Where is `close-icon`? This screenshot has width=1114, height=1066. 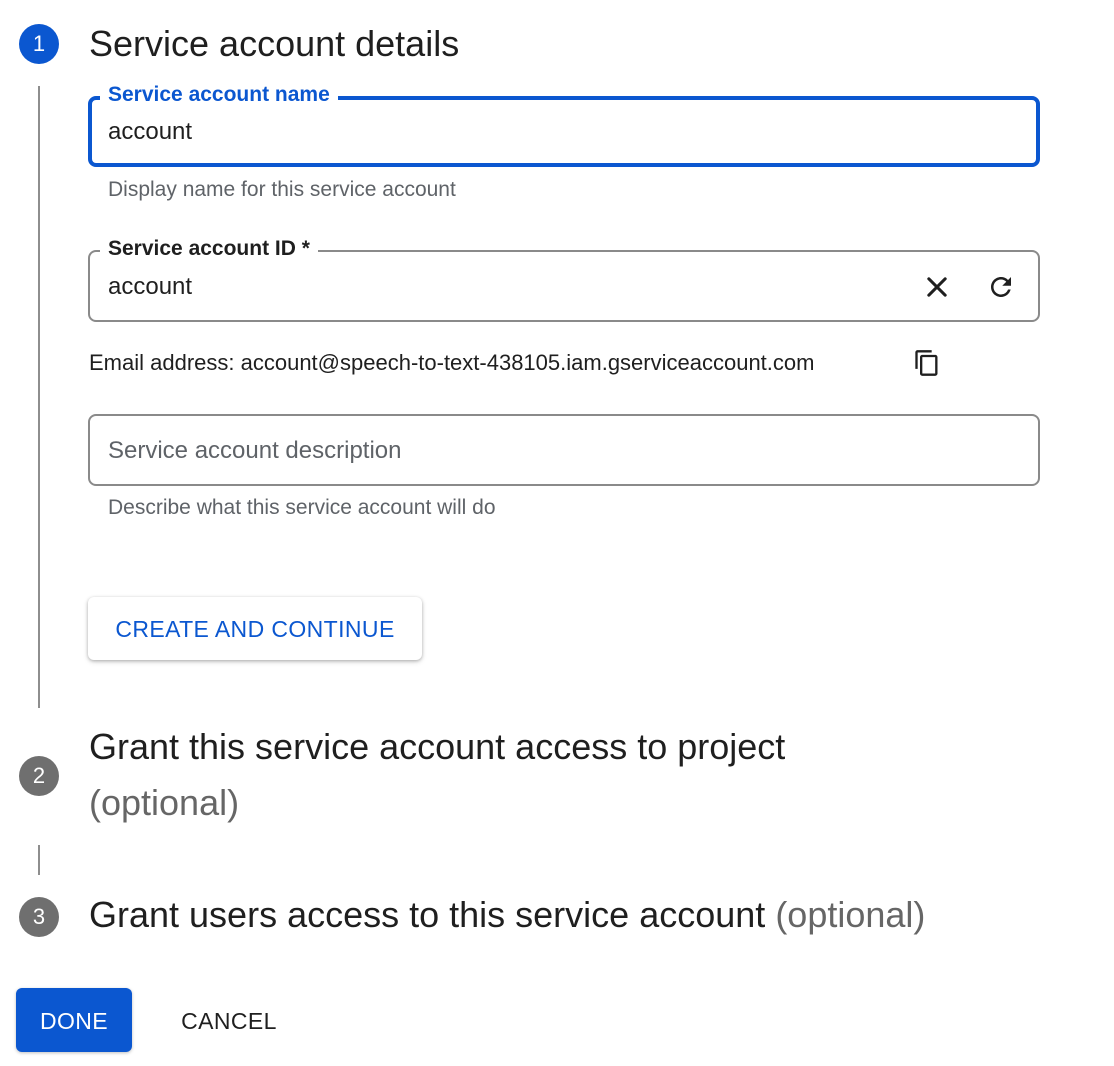 close-icon is located at coordinates (937, 287).